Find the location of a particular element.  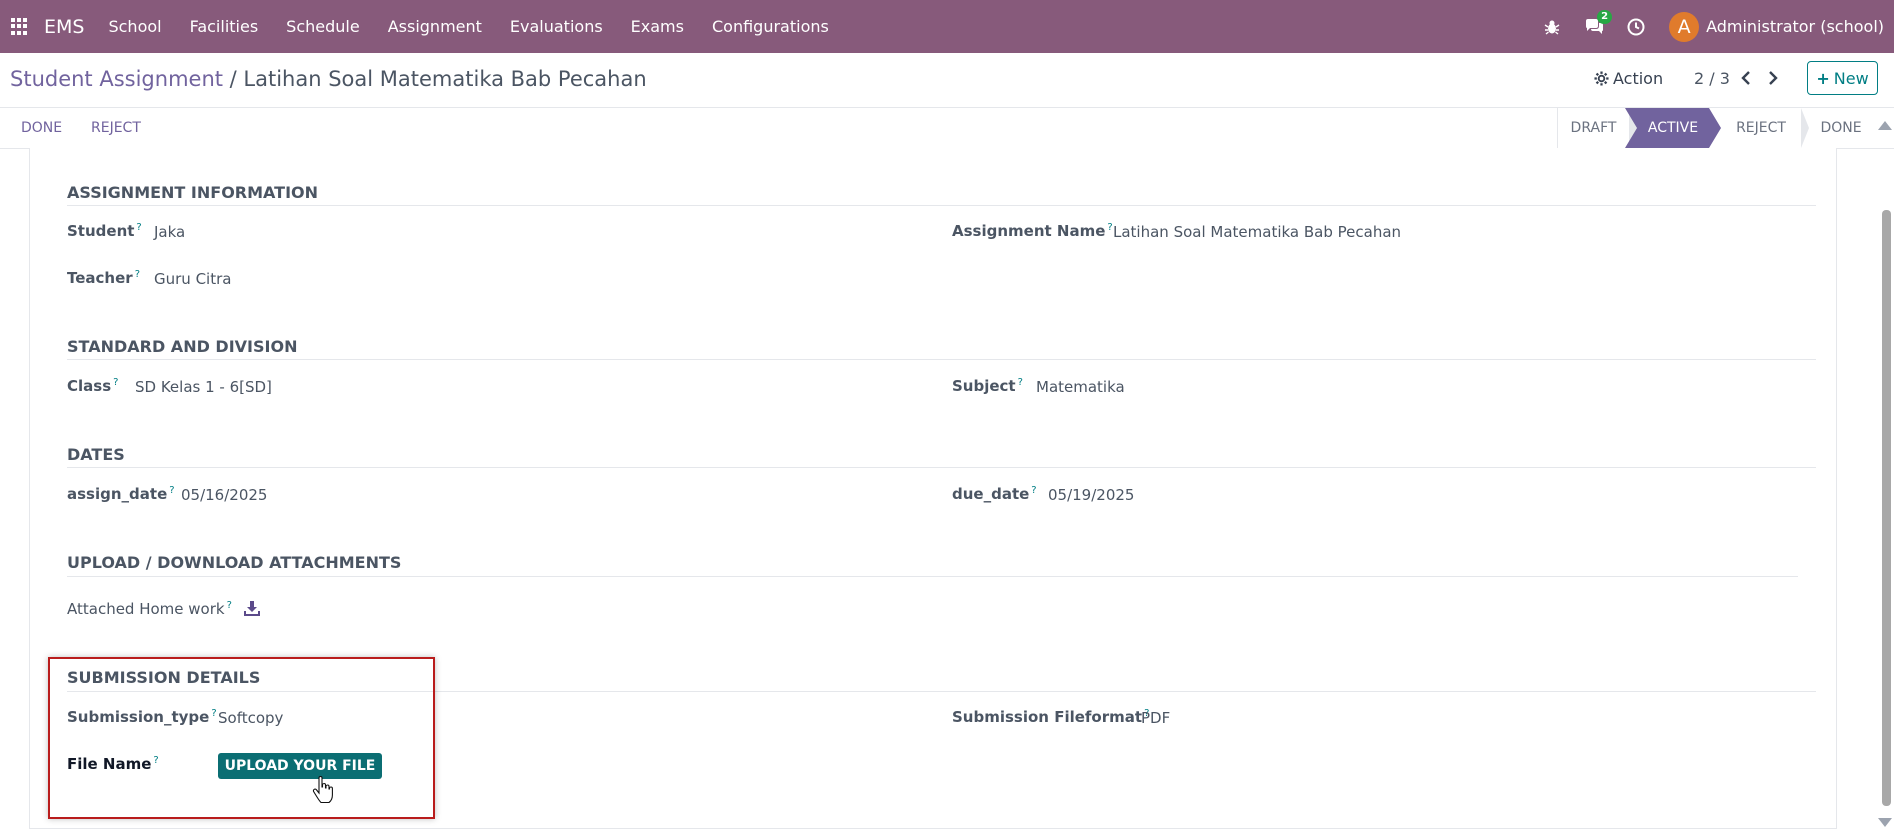

activity-clock-icon is located at coordinates (1636, 27).